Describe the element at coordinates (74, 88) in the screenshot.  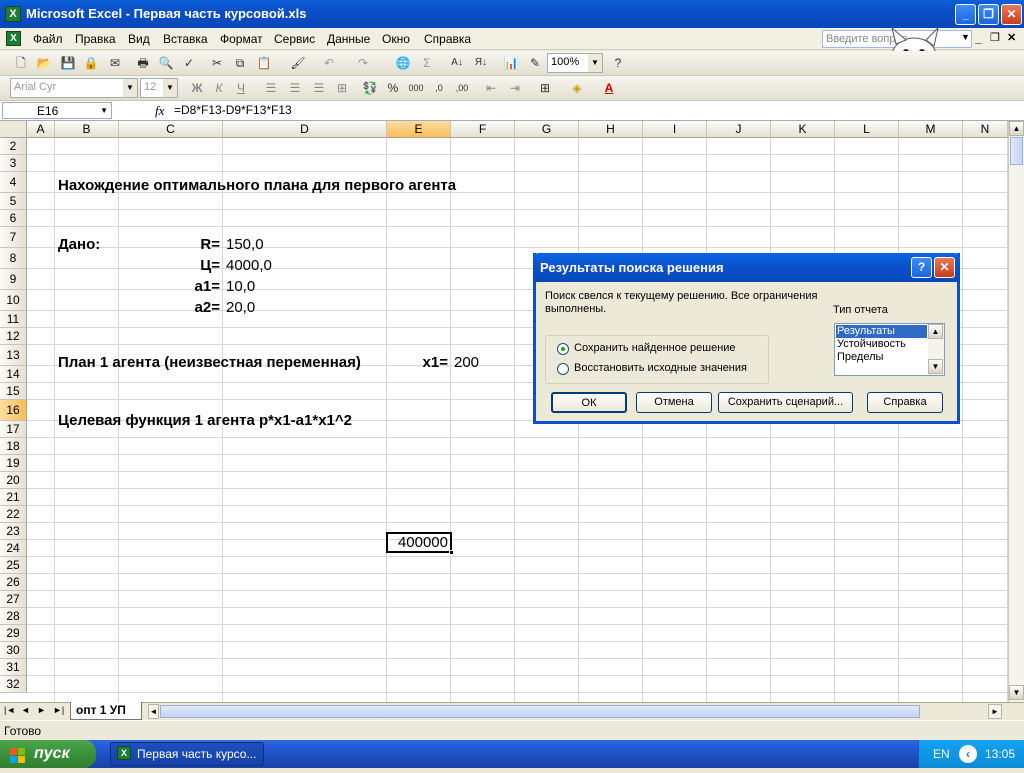
I see `font-name-select: Arial Cyr ▼` at that location.